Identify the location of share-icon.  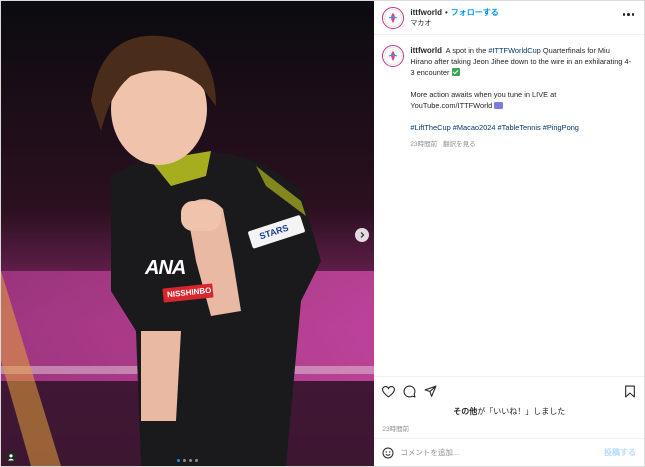
(430, 391).